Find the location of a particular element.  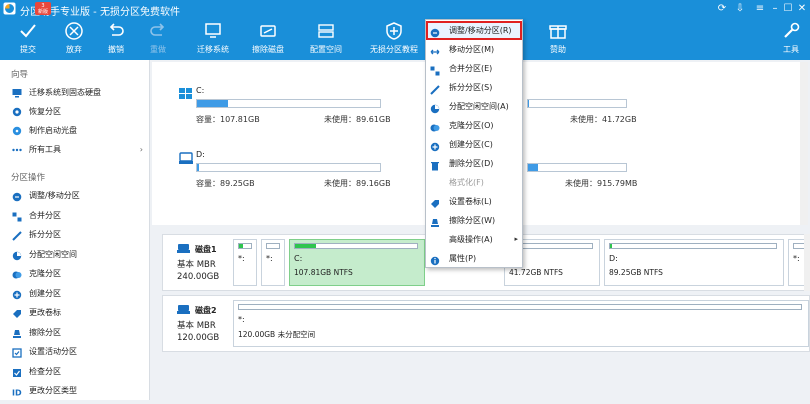

context-menu-item-label: 擦除分区(W) is located at coordinates (472, 220).